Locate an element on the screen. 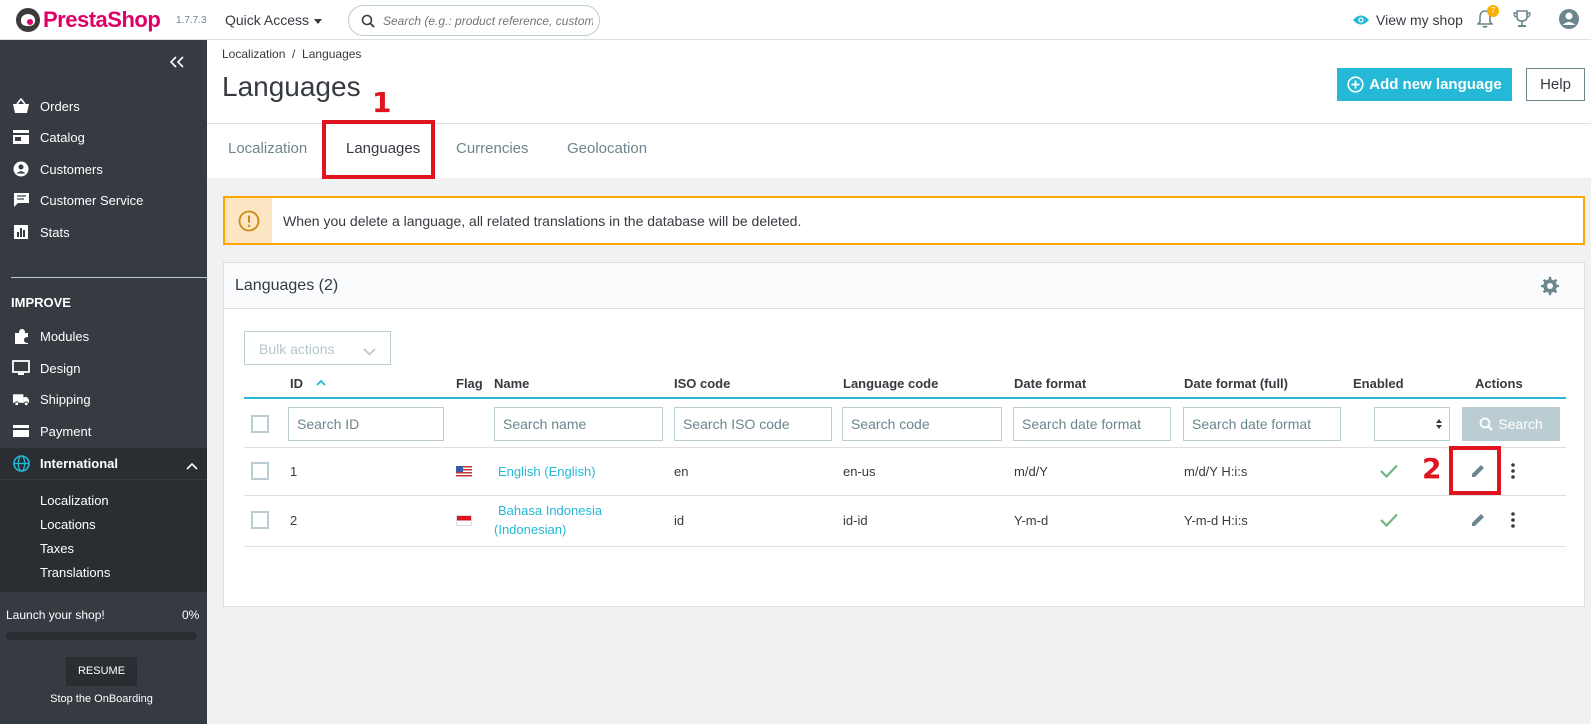 The width and height of the screenshot is (1591, 724). page-title: Languages is located at coordinates (291, 86).